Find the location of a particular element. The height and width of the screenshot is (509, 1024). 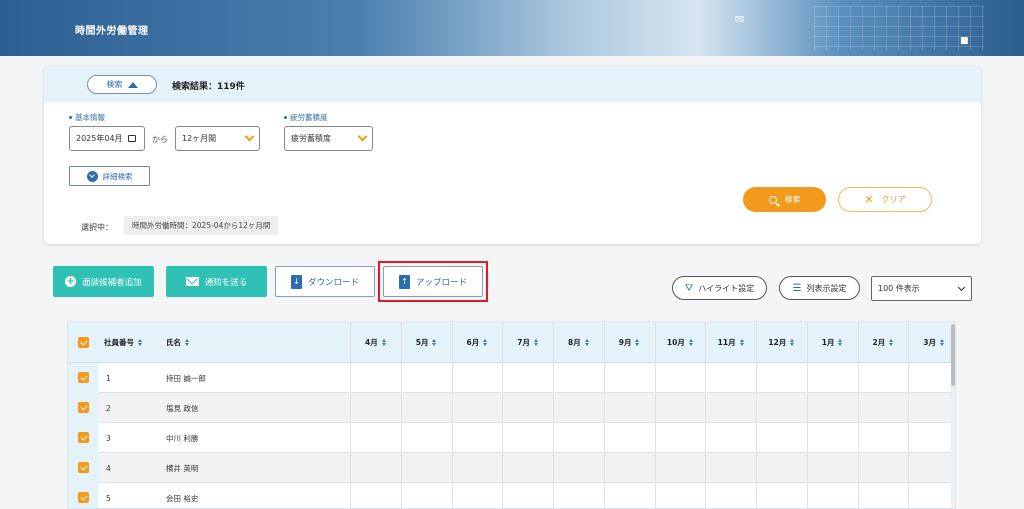

fatigue-text: 疲労蓄積度 is located at coordinates (309, 117).